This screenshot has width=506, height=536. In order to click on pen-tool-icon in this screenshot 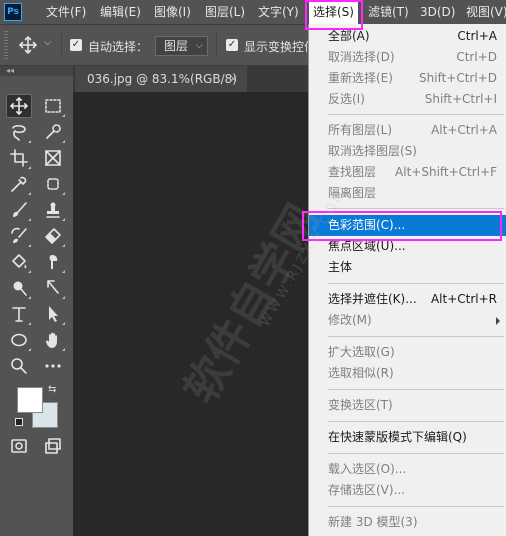, I will do `click(53, 288)`.